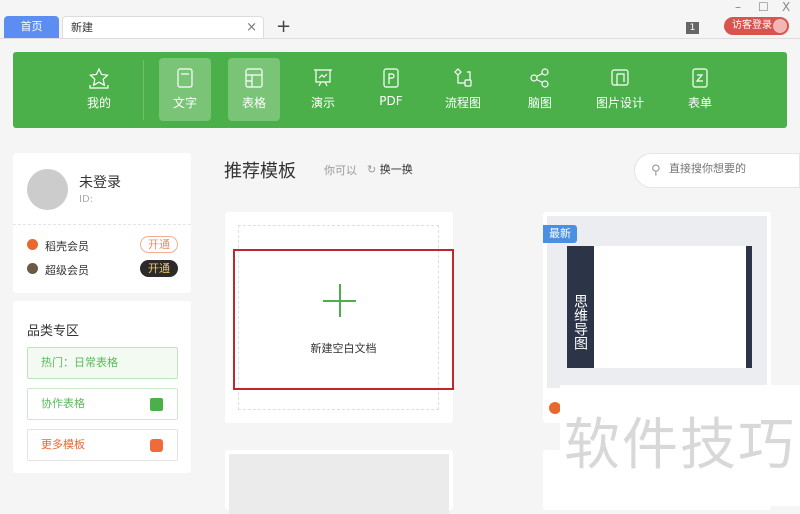  What do you see at coordinates (580, 307) in the screenshot?
I see `thumbnail-title: 思维导图` at bounding box center [580, 307].